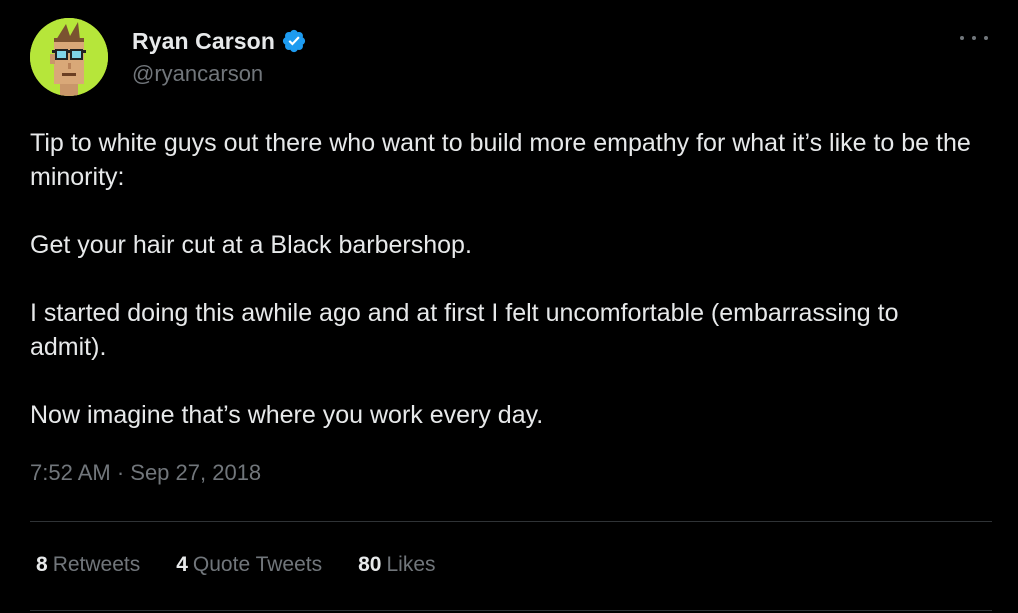 This screenshot has height=613, width=1018. I want to click on retweets-label: Retweets, so click(96, 564).